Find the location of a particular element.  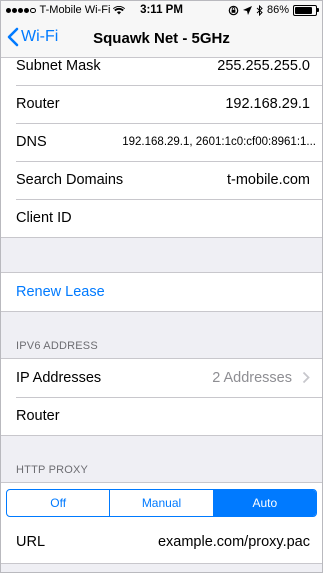

status-right: 86% is located at coordinates (273, 10).